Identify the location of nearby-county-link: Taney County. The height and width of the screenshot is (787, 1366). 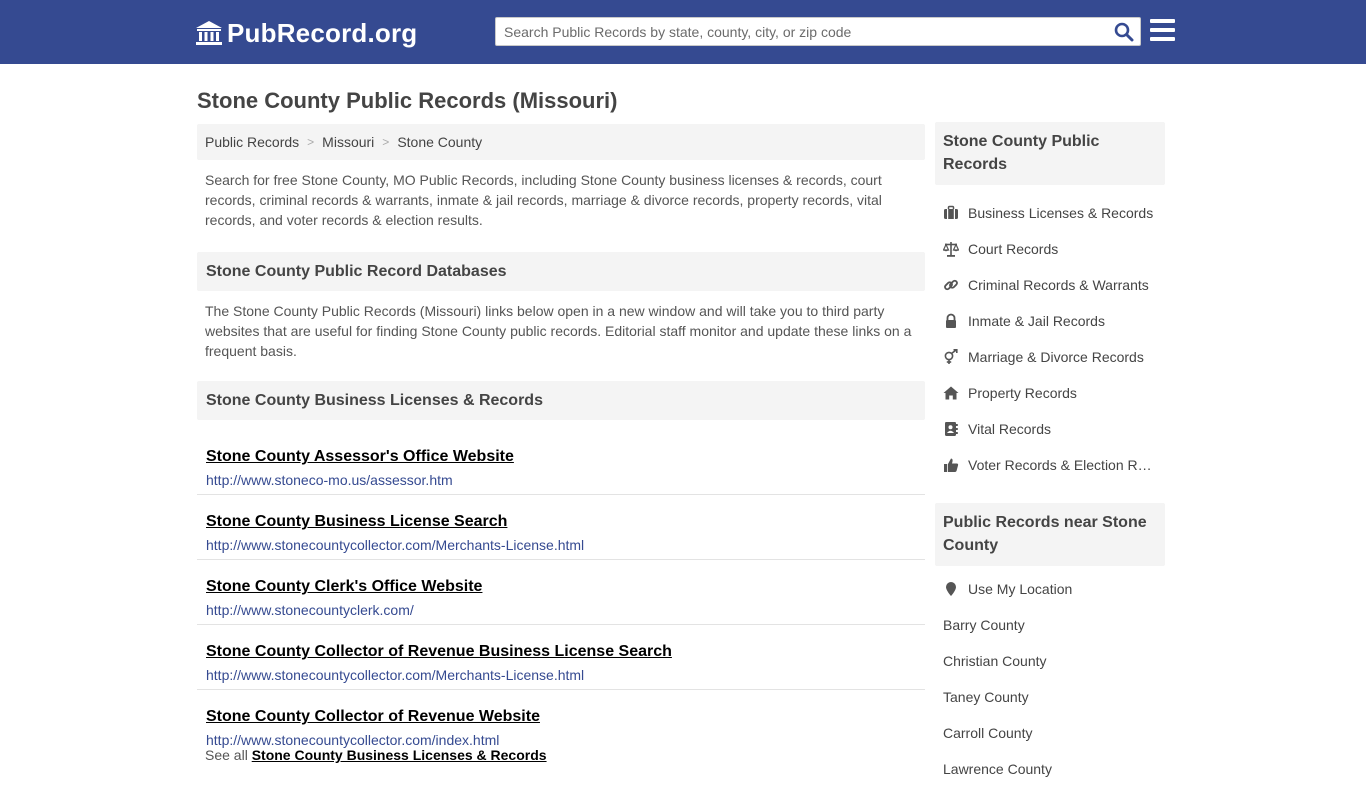
(1050, 697).